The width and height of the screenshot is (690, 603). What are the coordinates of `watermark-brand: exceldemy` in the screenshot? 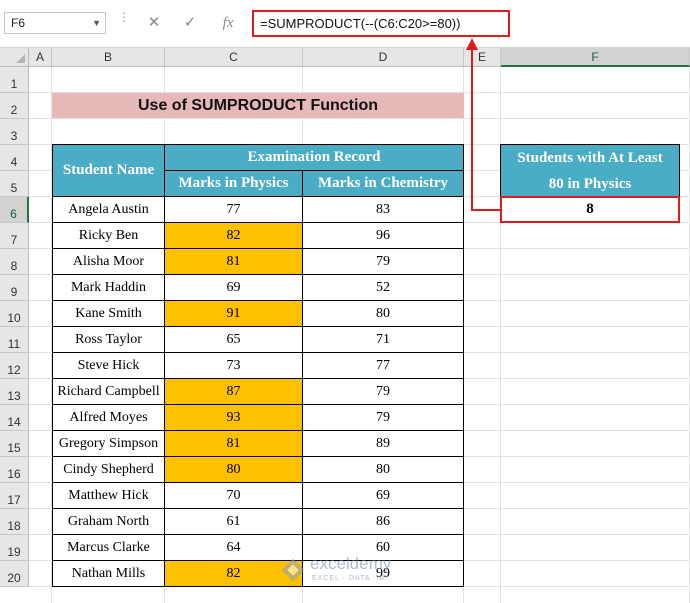 It's located at (351, 563).